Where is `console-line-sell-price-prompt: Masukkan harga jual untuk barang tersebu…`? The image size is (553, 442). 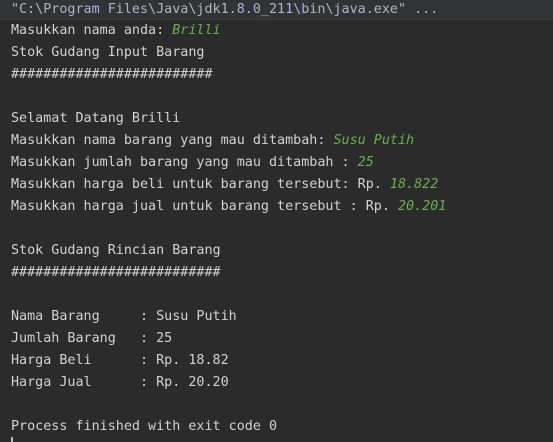 console-line-sell-price-prompt: Masukkan harga jual untuk barang tersebu… is located at coordinates (228, 207).